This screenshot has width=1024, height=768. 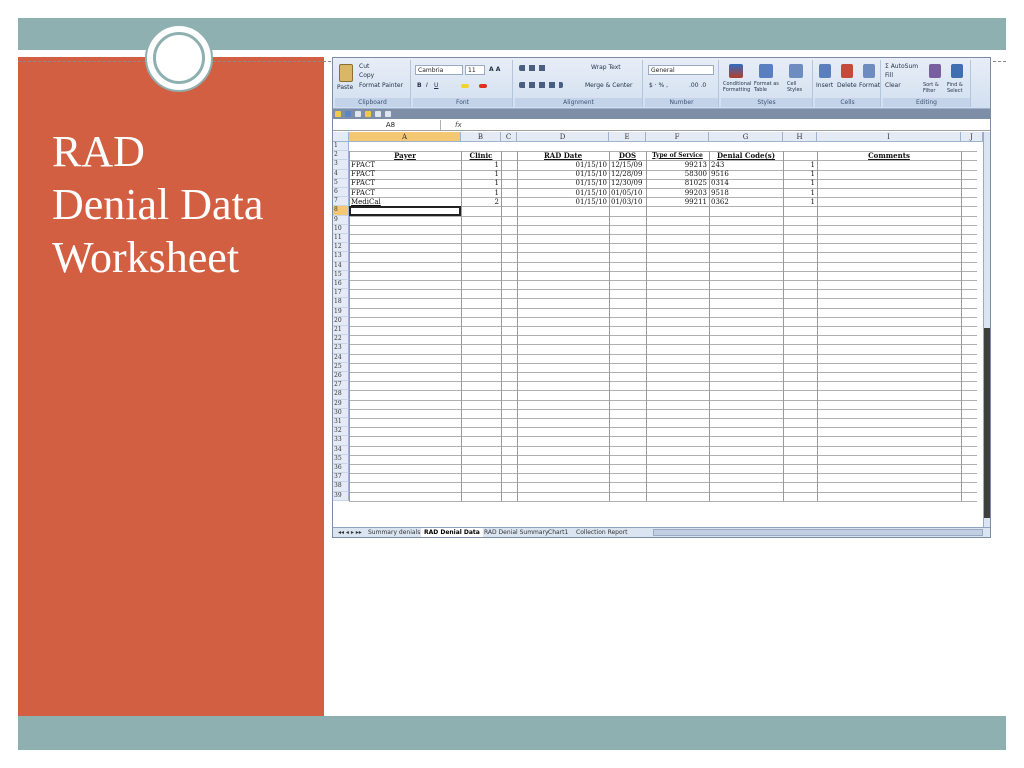 I want to click on conditional-formatting-button: Conditional Formatting, so click(x=738, y=87).